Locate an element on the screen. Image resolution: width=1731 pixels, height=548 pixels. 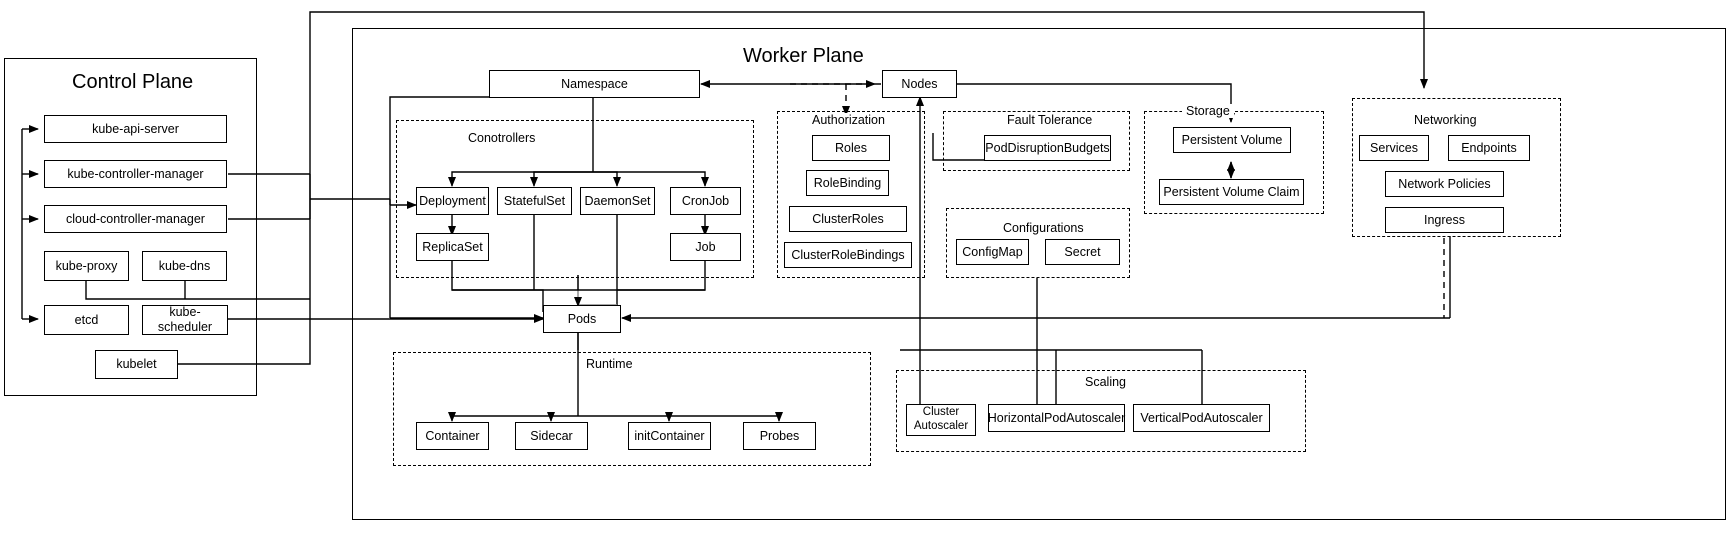
group-controllers-label: Conotrollers is located at coordinates (502, 138).